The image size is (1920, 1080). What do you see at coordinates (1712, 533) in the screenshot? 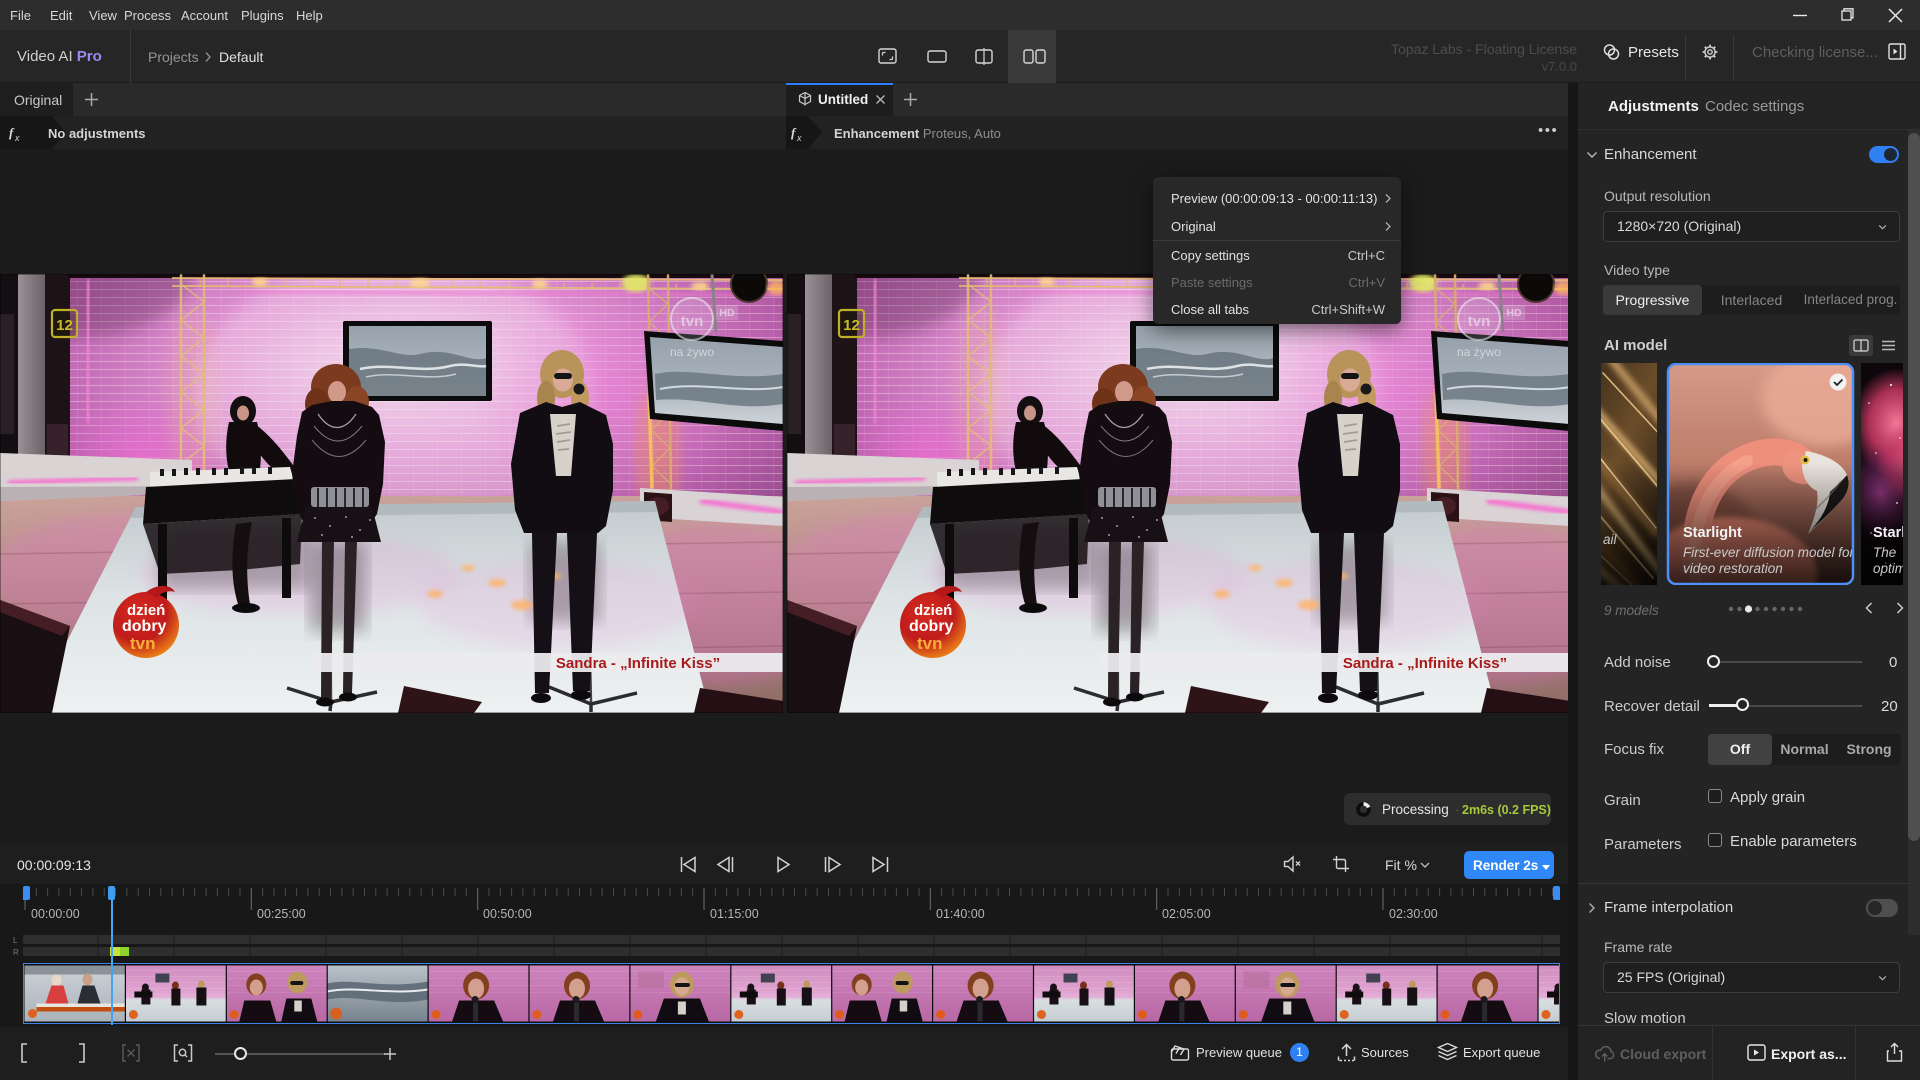
I see `svg-text: Starlight` at bounding box center [1712, 533].